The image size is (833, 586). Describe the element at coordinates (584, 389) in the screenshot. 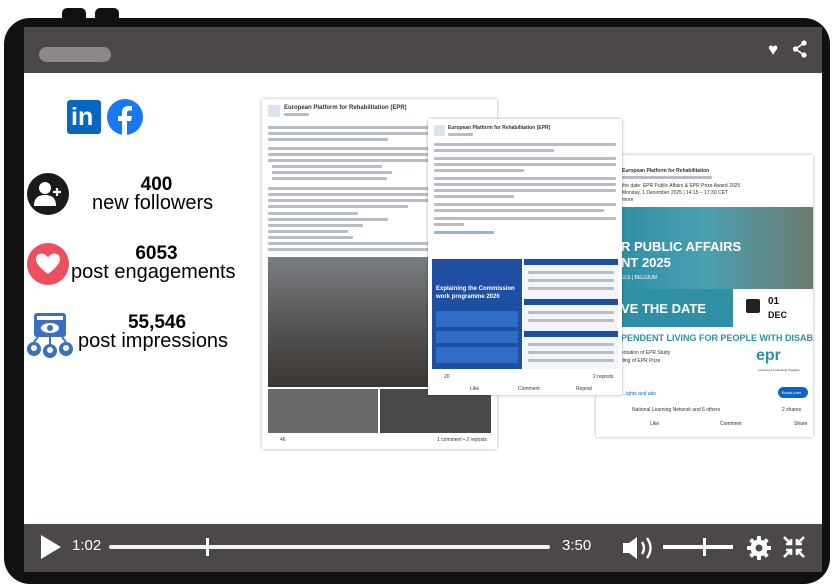

I see `repost-action: Repost` at that location.